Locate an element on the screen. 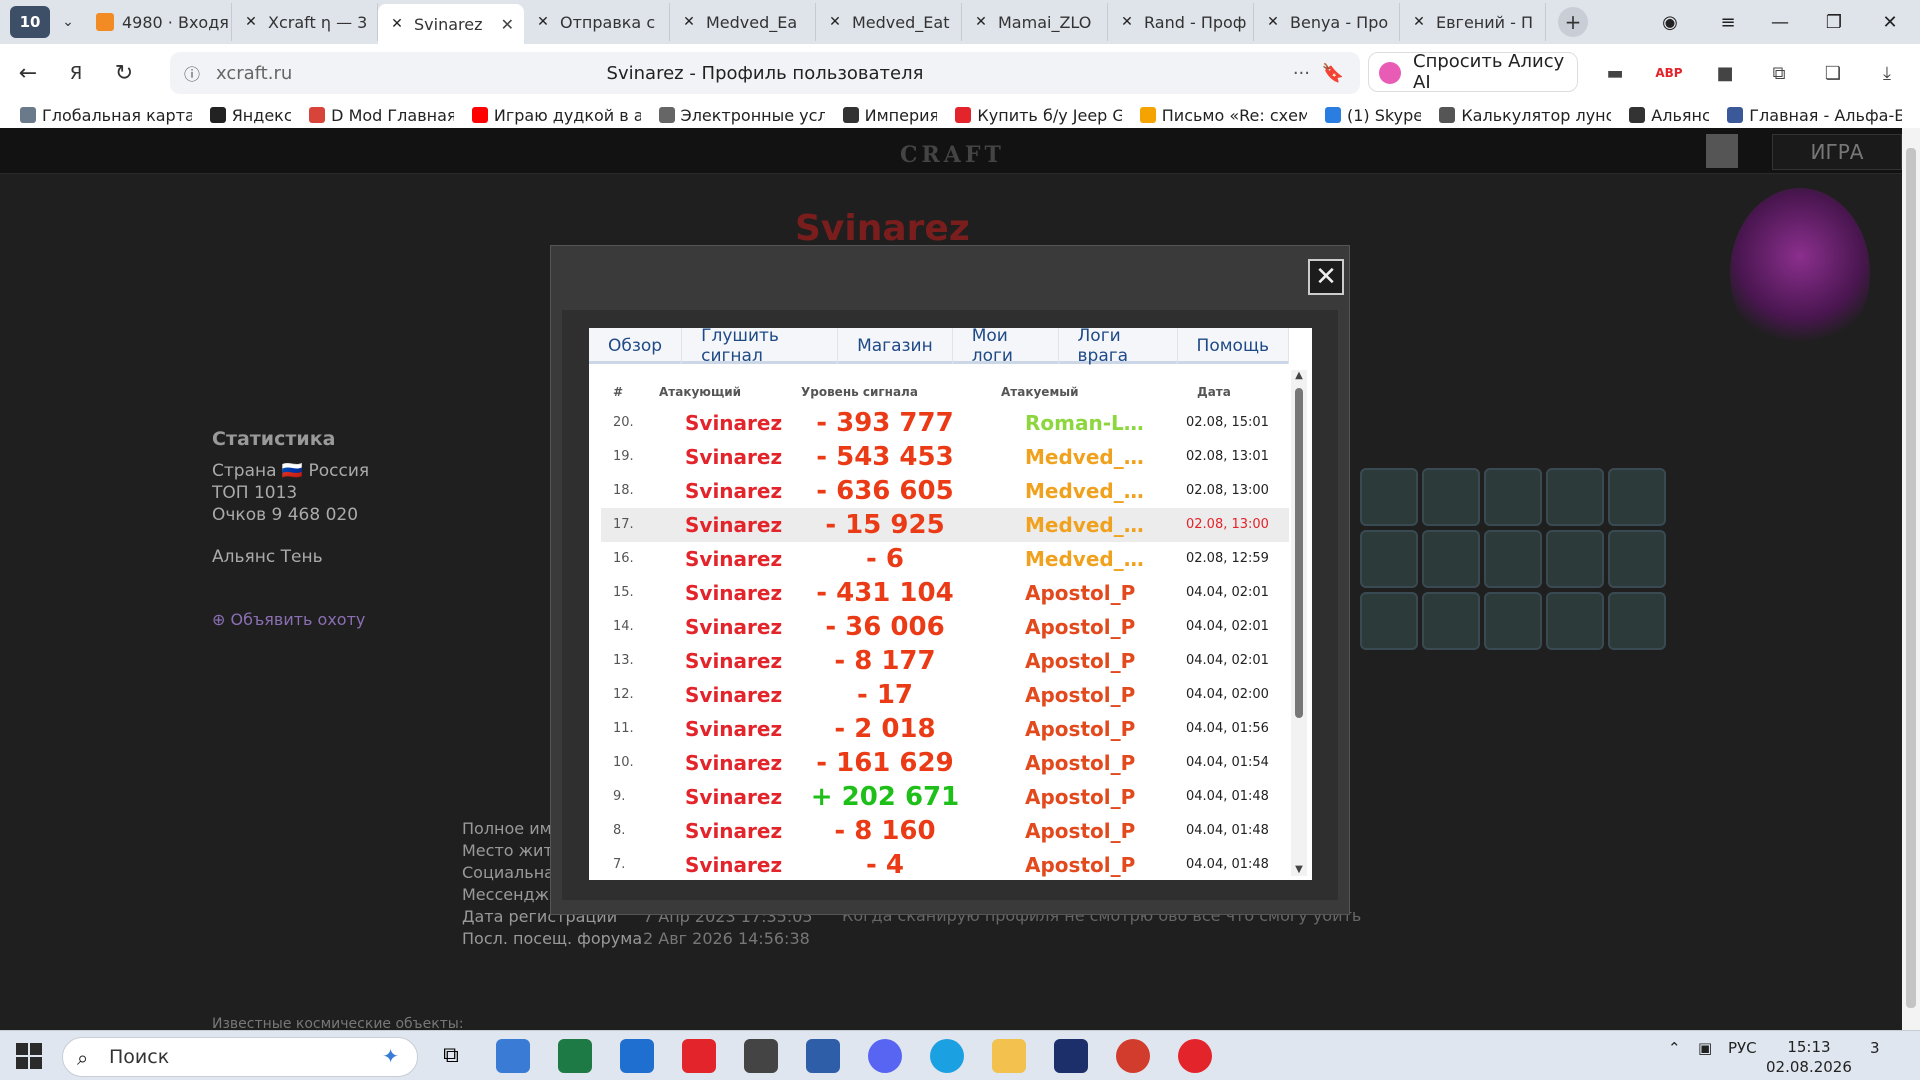  lang-indicator: РУС is located at coordinates (1742, 1048).